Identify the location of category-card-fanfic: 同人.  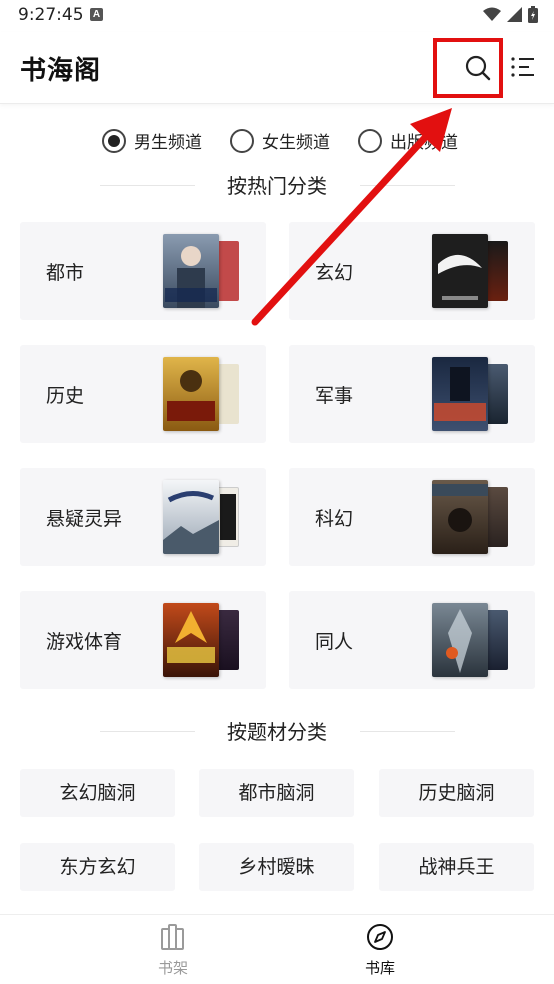
(412, 640).